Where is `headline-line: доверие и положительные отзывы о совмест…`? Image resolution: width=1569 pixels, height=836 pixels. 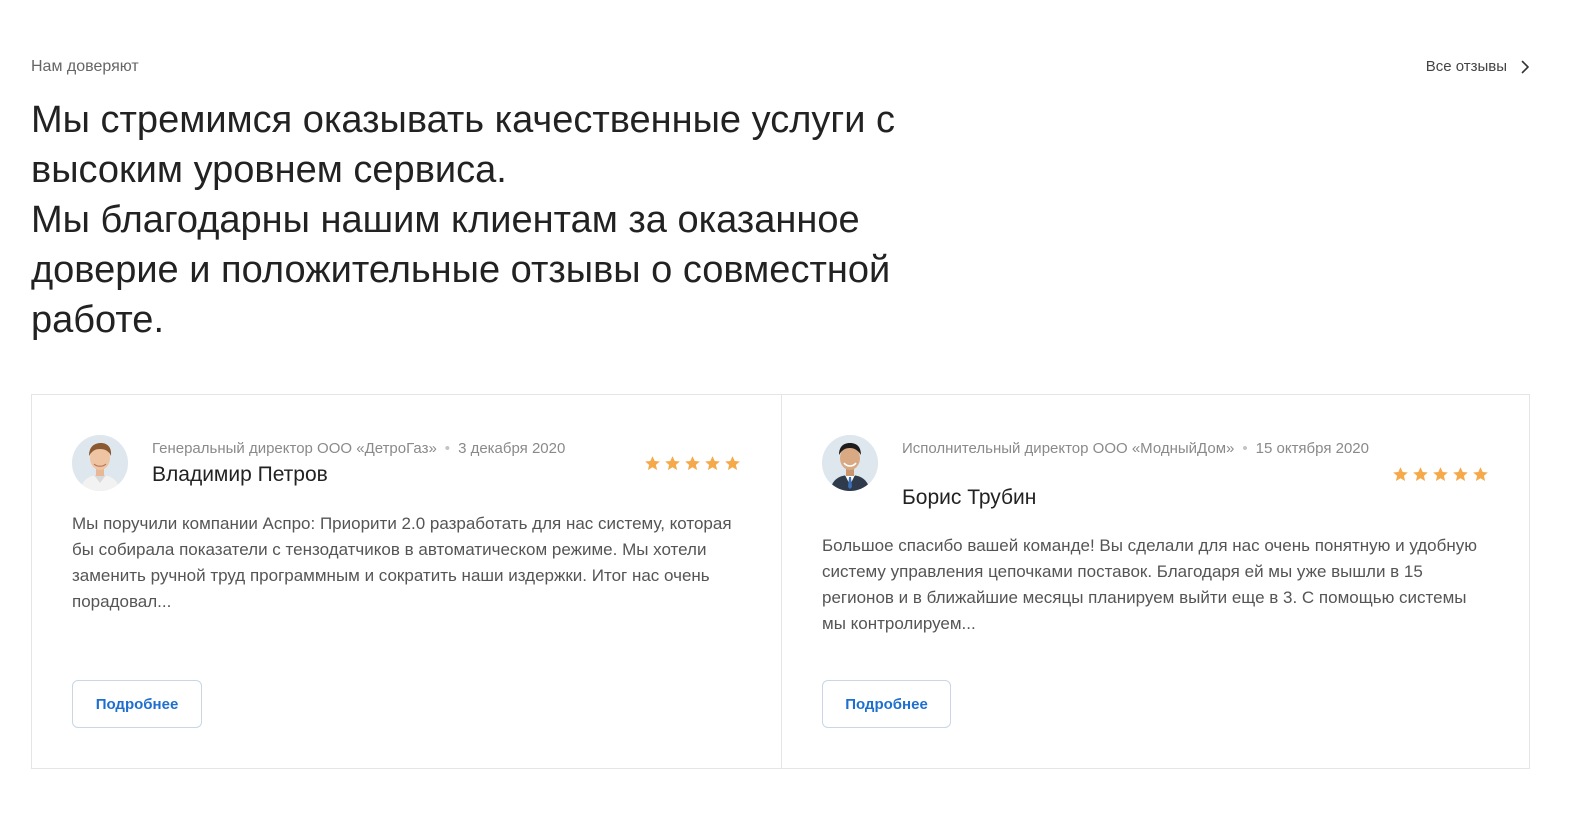 headline-line: доверие и положительные отзывы о совмест… is located at coordinates (461, 270).